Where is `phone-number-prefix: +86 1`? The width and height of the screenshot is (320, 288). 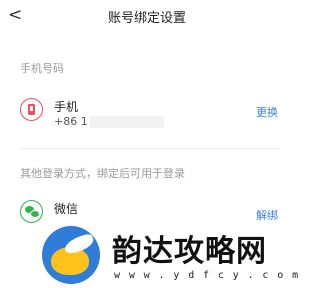
phone-number-prefix: +86 1 is located at coordinates (71, 121).